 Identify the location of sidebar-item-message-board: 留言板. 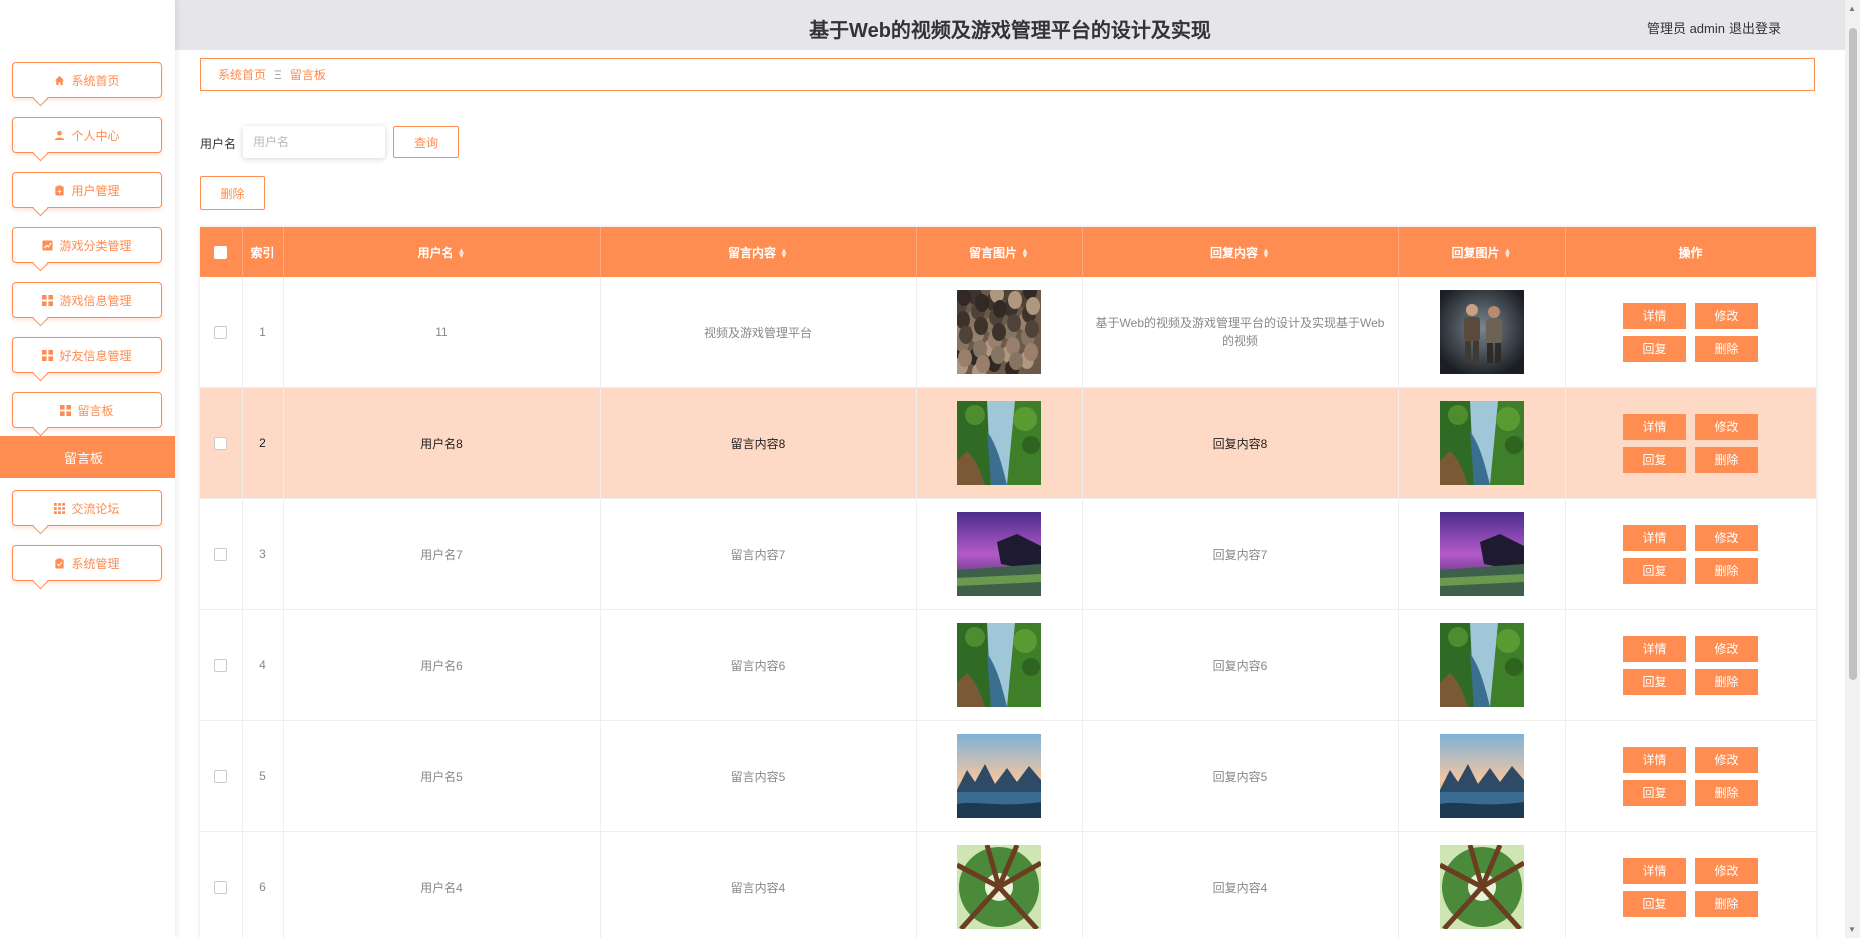
(87, 410).